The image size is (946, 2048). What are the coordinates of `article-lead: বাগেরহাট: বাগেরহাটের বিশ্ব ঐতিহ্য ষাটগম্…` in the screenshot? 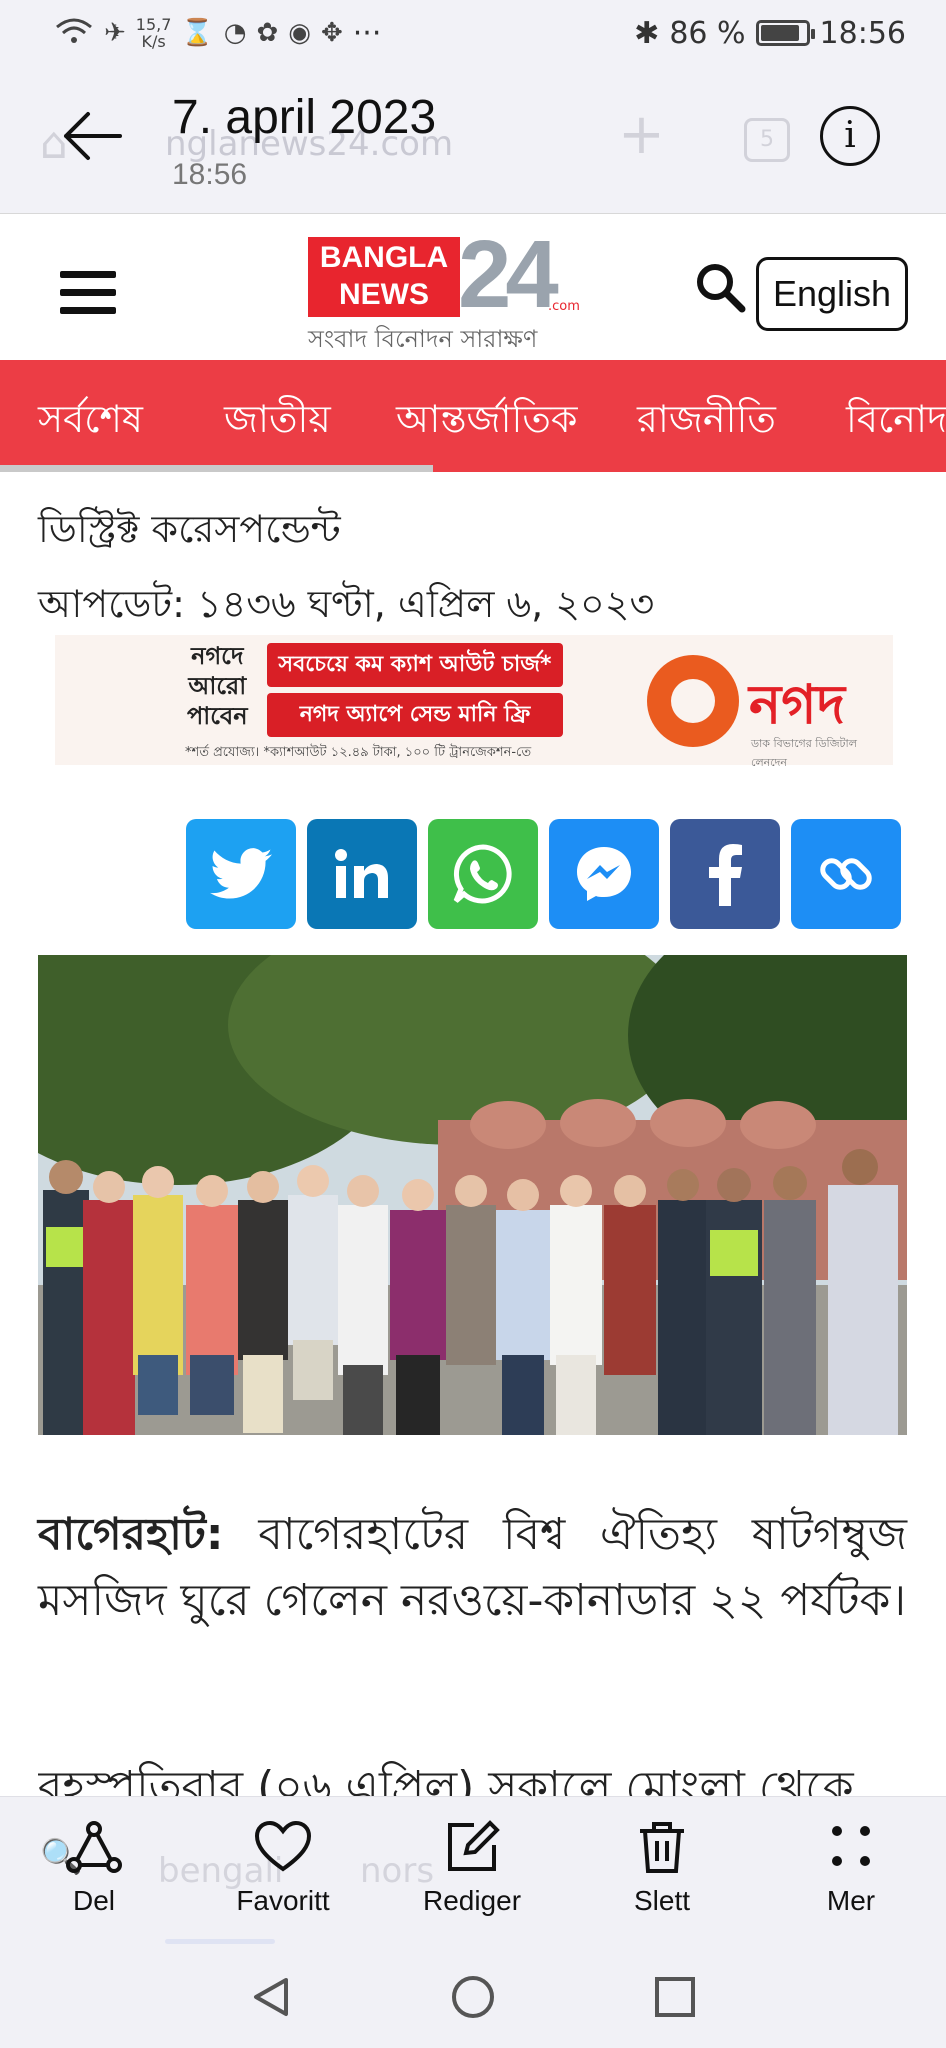 It's located at (472, 1568).